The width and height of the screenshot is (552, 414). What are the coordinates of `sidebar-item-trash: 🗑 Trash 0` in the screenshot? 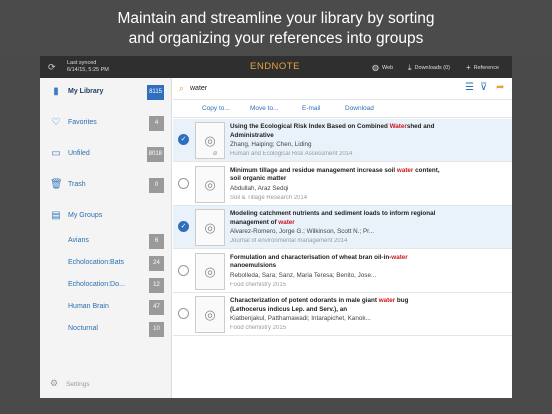 It's located at (106, 186).